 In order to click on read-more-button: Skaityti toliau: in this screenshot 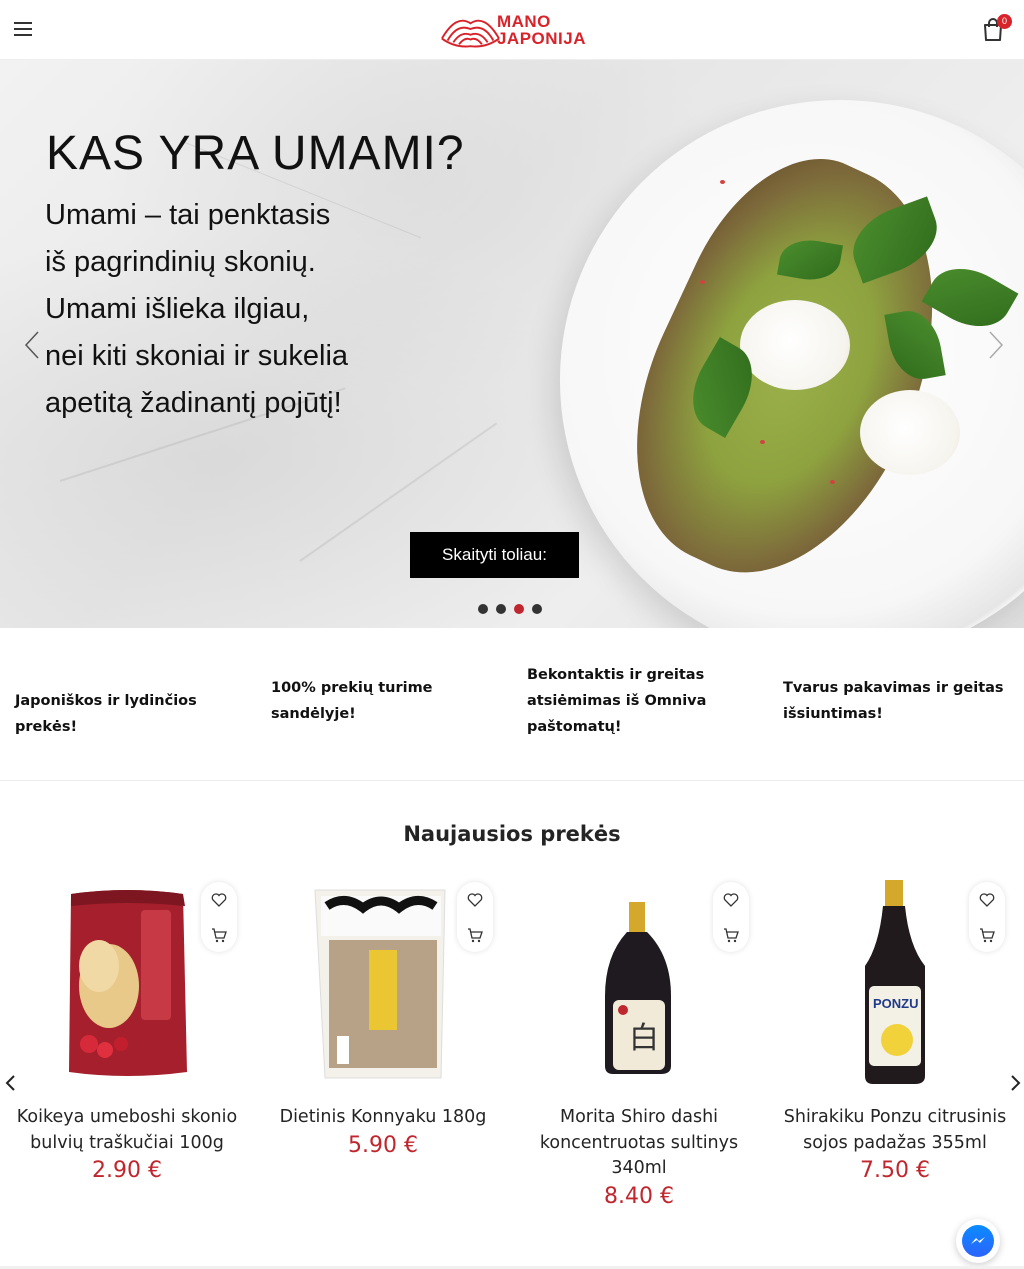, I will do `click(494, 555)`.